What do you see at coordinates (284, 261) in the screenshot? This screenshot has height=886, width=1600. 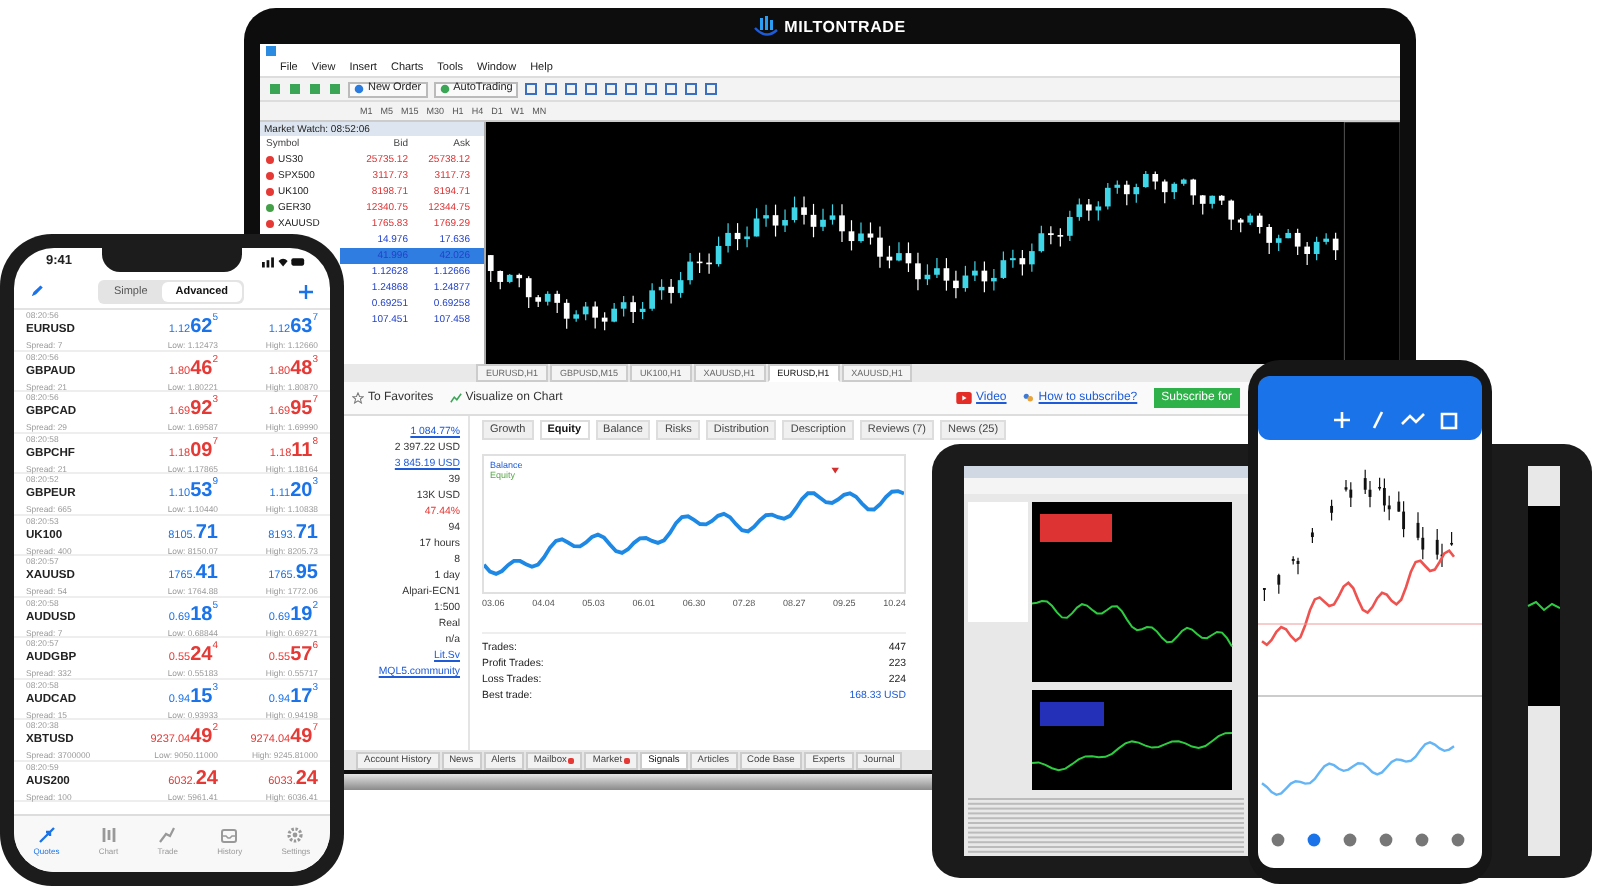 I see `status-icons` at bounding box center [284, 261].